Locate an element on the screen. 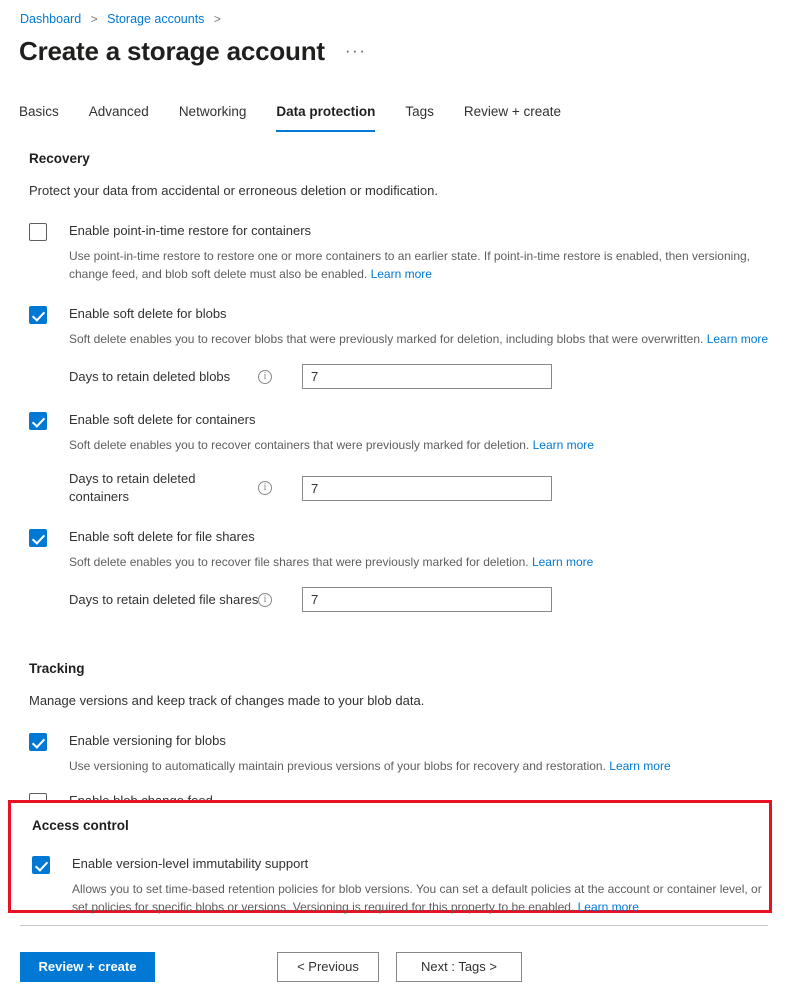 This screenshot has height=1007, width=788. days-retain-containers-field-row: Days to retain deleted containers i is located at coordinates (428, 488).